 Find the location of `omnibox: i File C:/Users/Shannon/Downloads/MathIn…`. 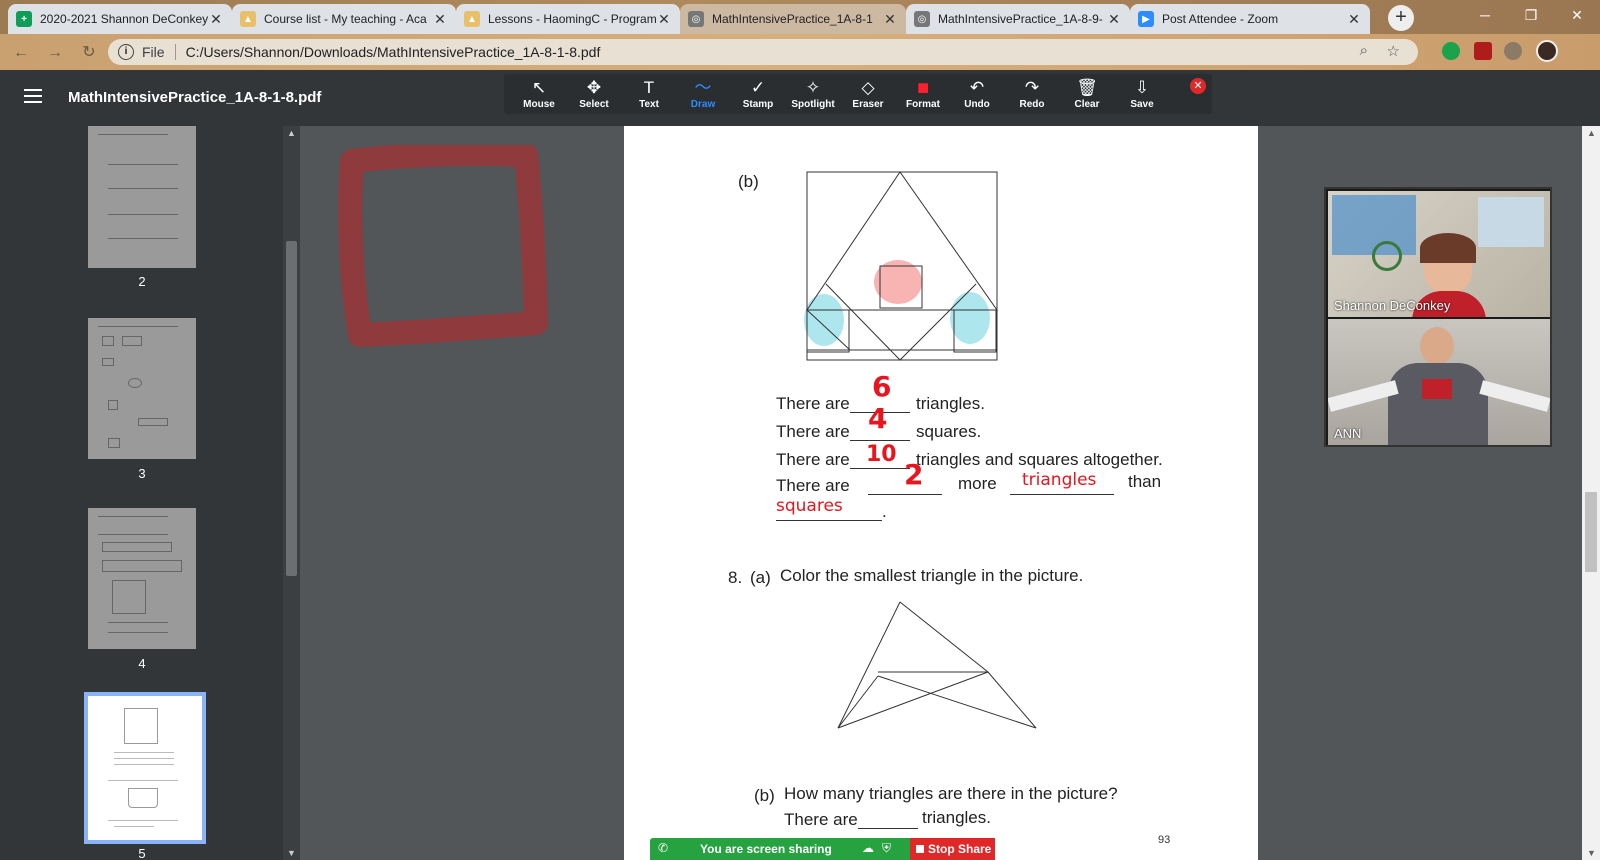

omnibox: i File C:/Users/Shannon/Downloads/MathIn… is located at coordinates (763, 52).